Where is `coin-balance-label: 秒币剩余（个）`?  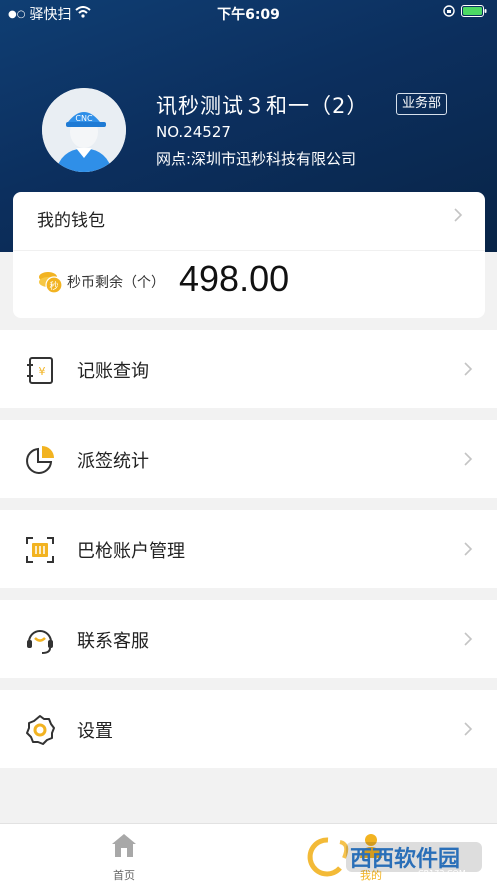 coin-balance-label: 秒币剩余（个） is located at coordinates (116, 283).